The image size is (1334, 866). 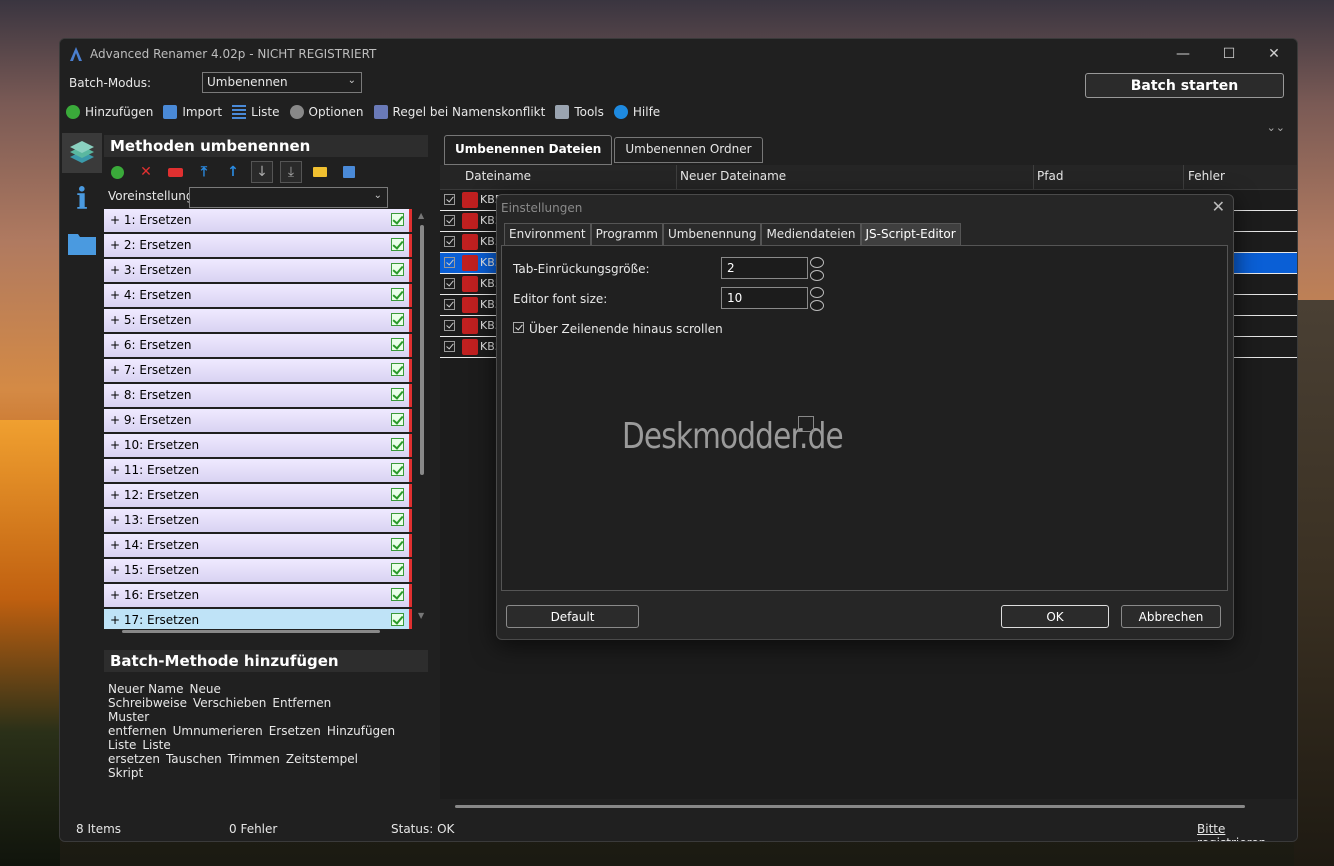 What do you see at coordinates (1050, 176) in the screenshot?
I see `col-path: Pfad` at bounding box center [1050, 176].